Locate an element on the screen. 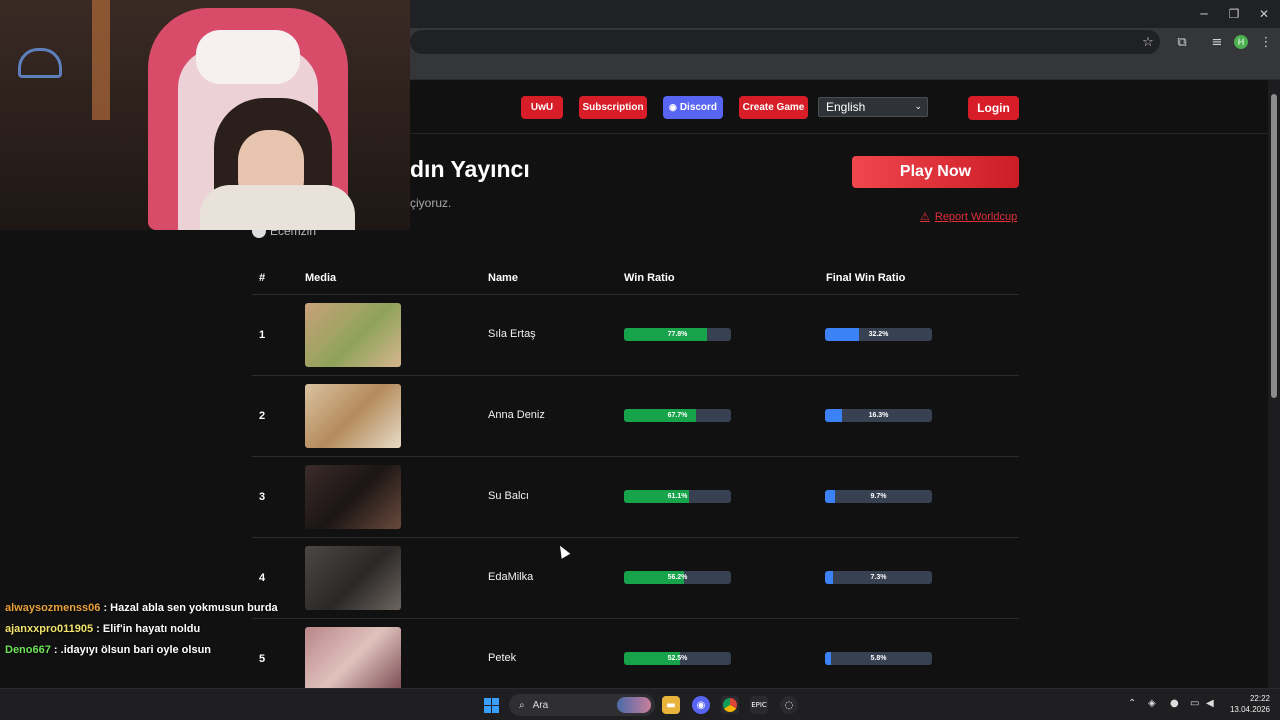  name-cell: EdaMilka is located at coordinates (511, 577).